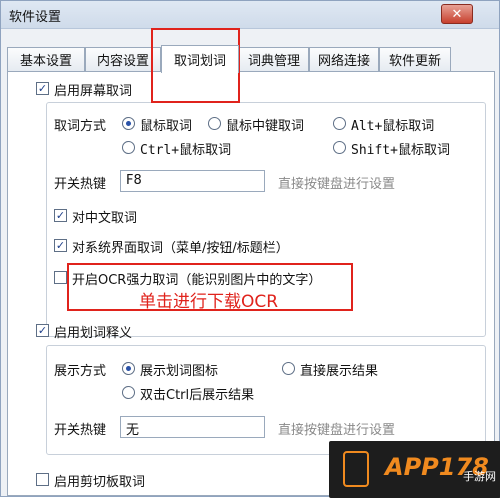  Describe the element at coordinates (80, 430) in the screenshot. I see `translate-hotkey-label: 开关热键` at that location.